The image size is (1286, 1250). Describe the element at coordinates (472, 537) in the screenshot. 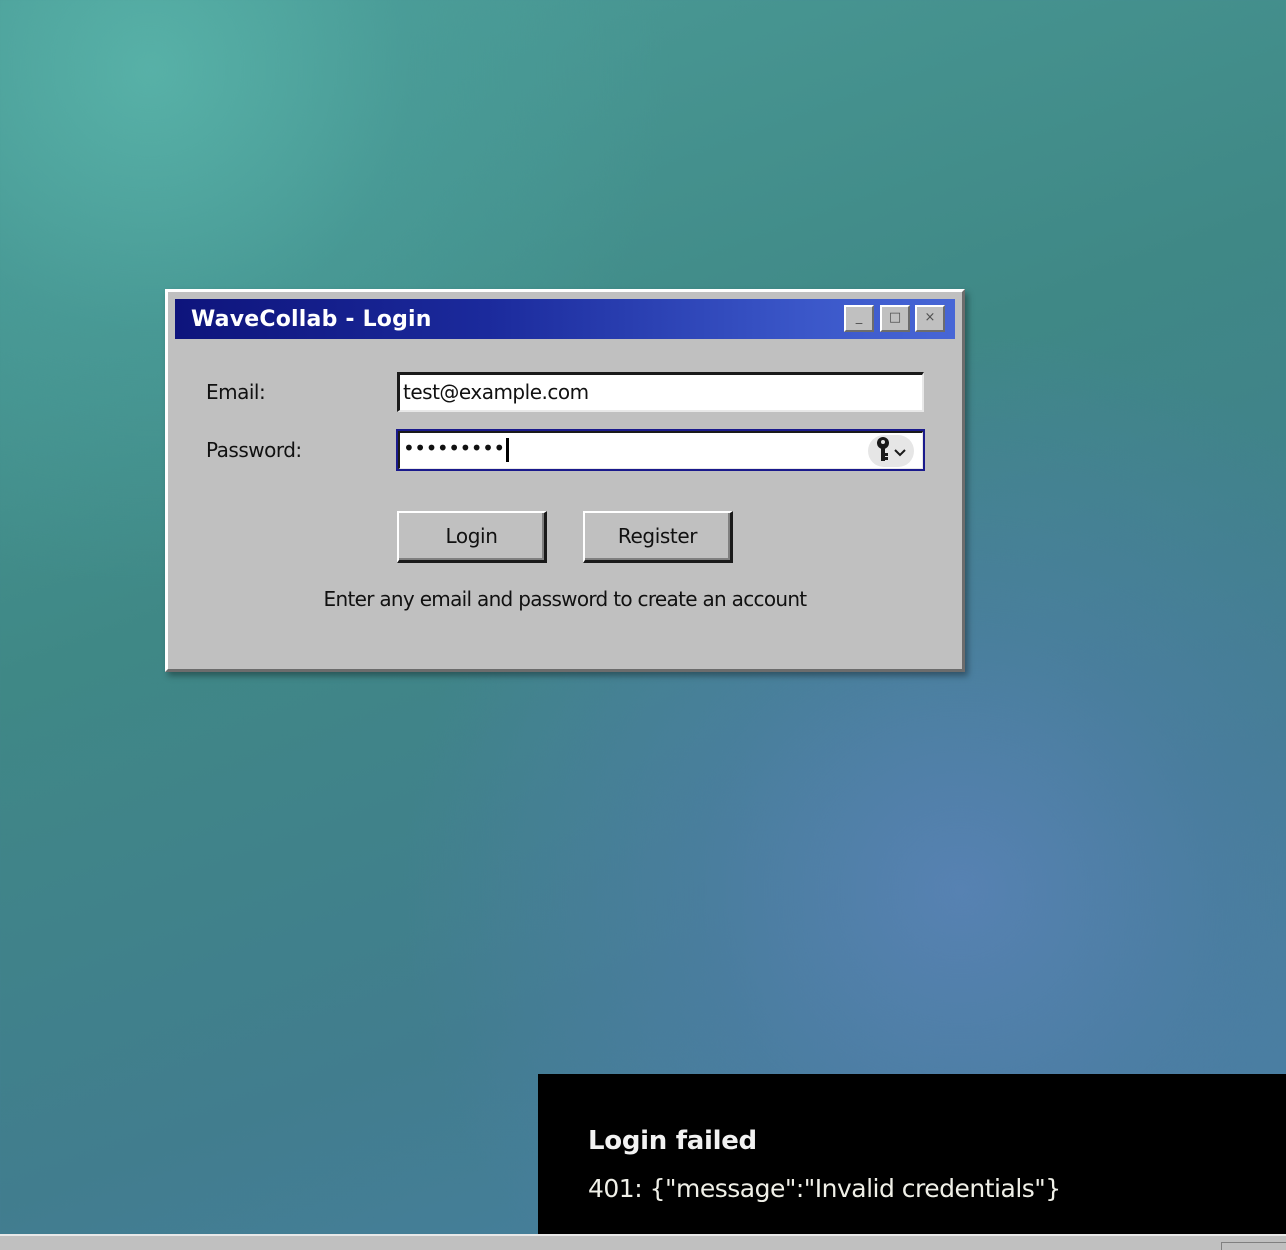

I see `login-button: Login` at that location.